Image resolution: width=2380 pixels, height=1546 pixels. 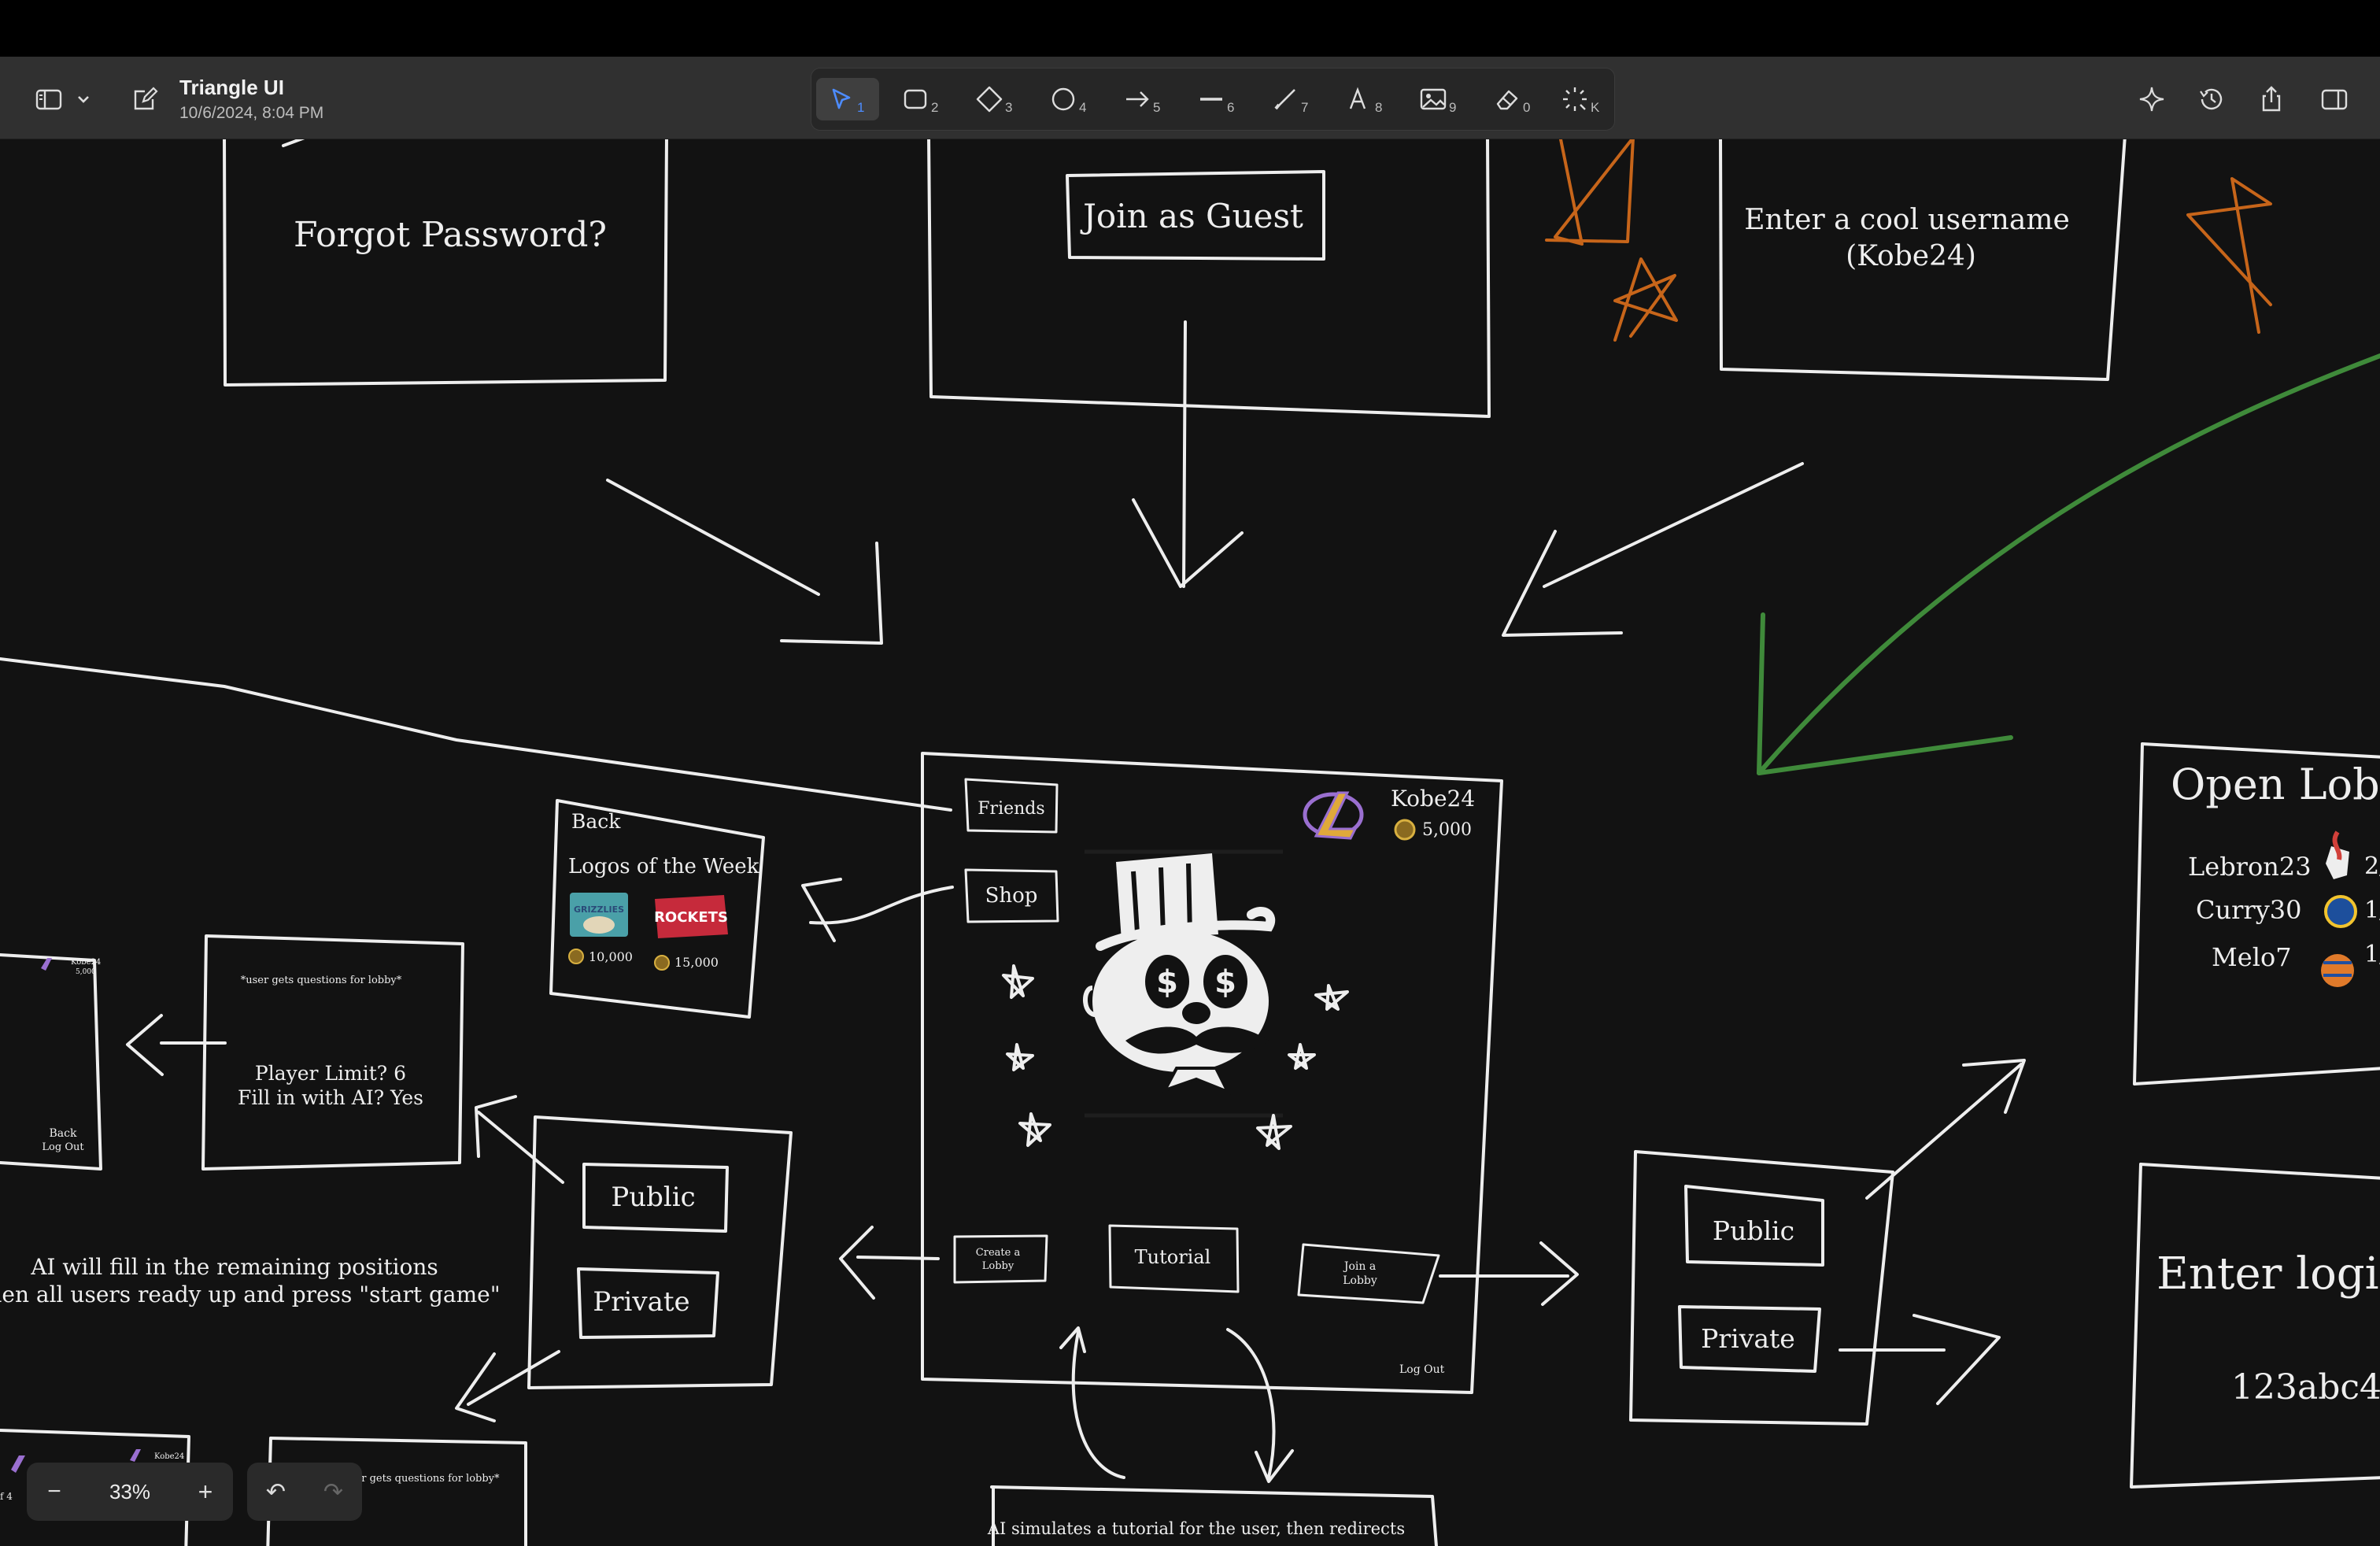 I want to click on tool-select: 1, so click(x=847, y=99).